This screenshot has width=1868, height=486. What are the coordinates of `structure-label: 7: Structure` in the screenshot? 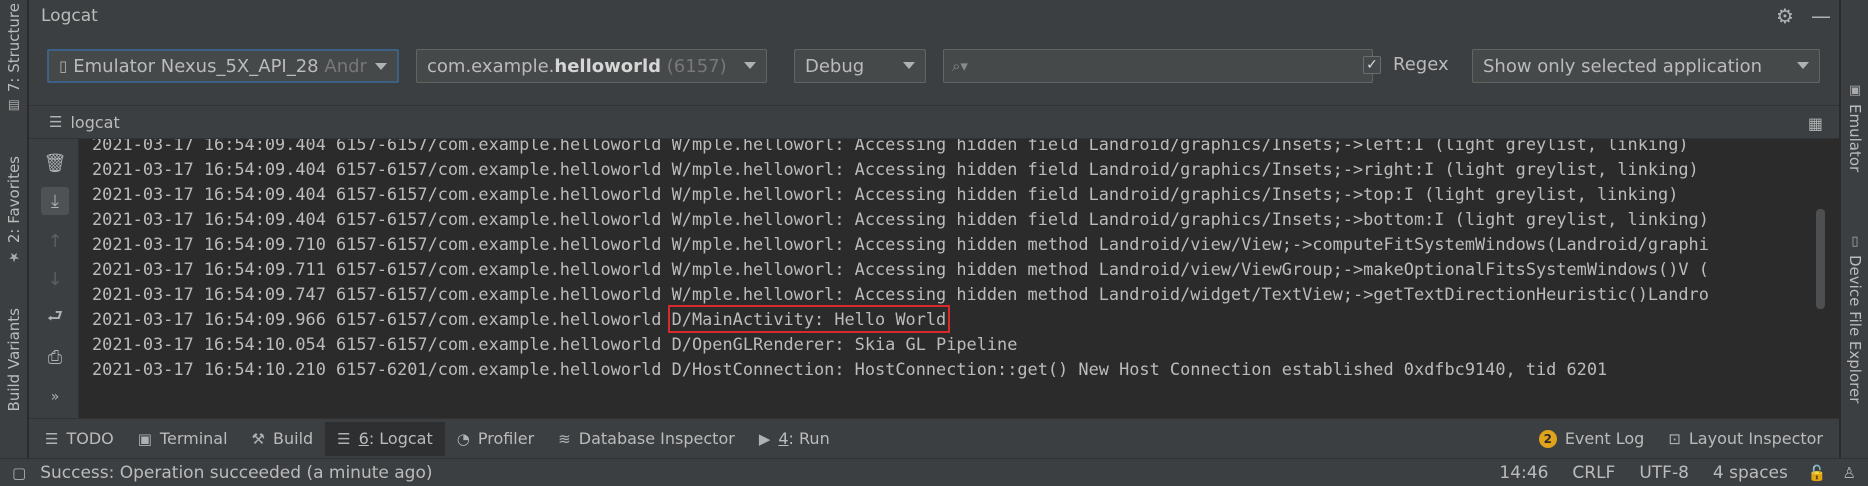 It's located at (14, 47).